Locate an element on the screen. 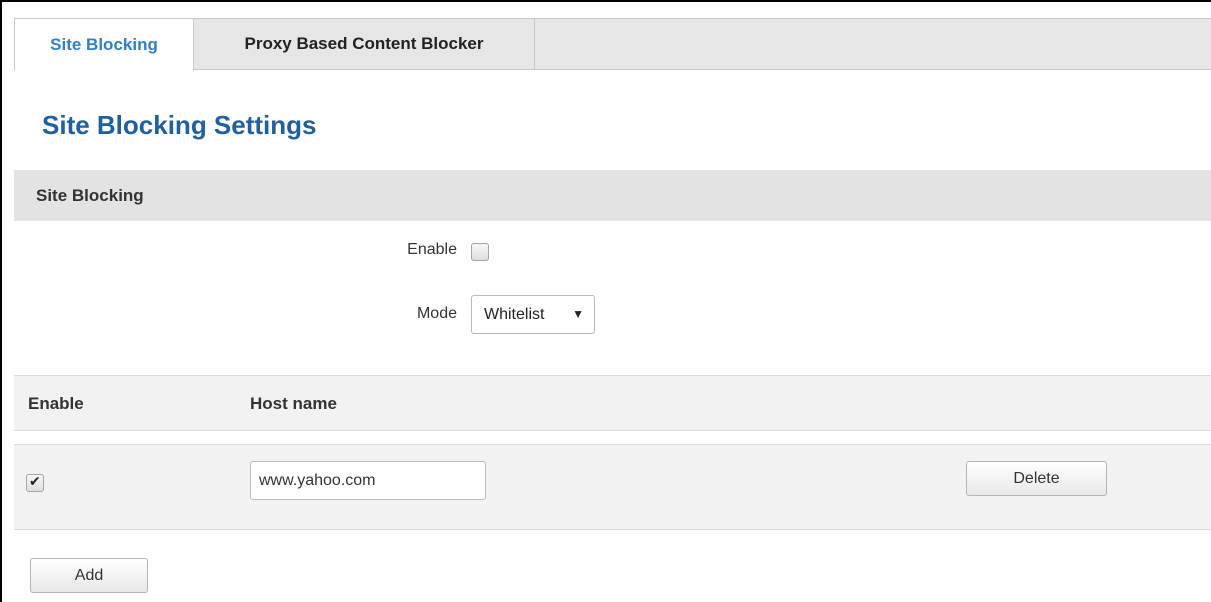 This screenshot has height=602, width=1211. site-blocking-enable-checkbox is located at coordinates (480, 252).